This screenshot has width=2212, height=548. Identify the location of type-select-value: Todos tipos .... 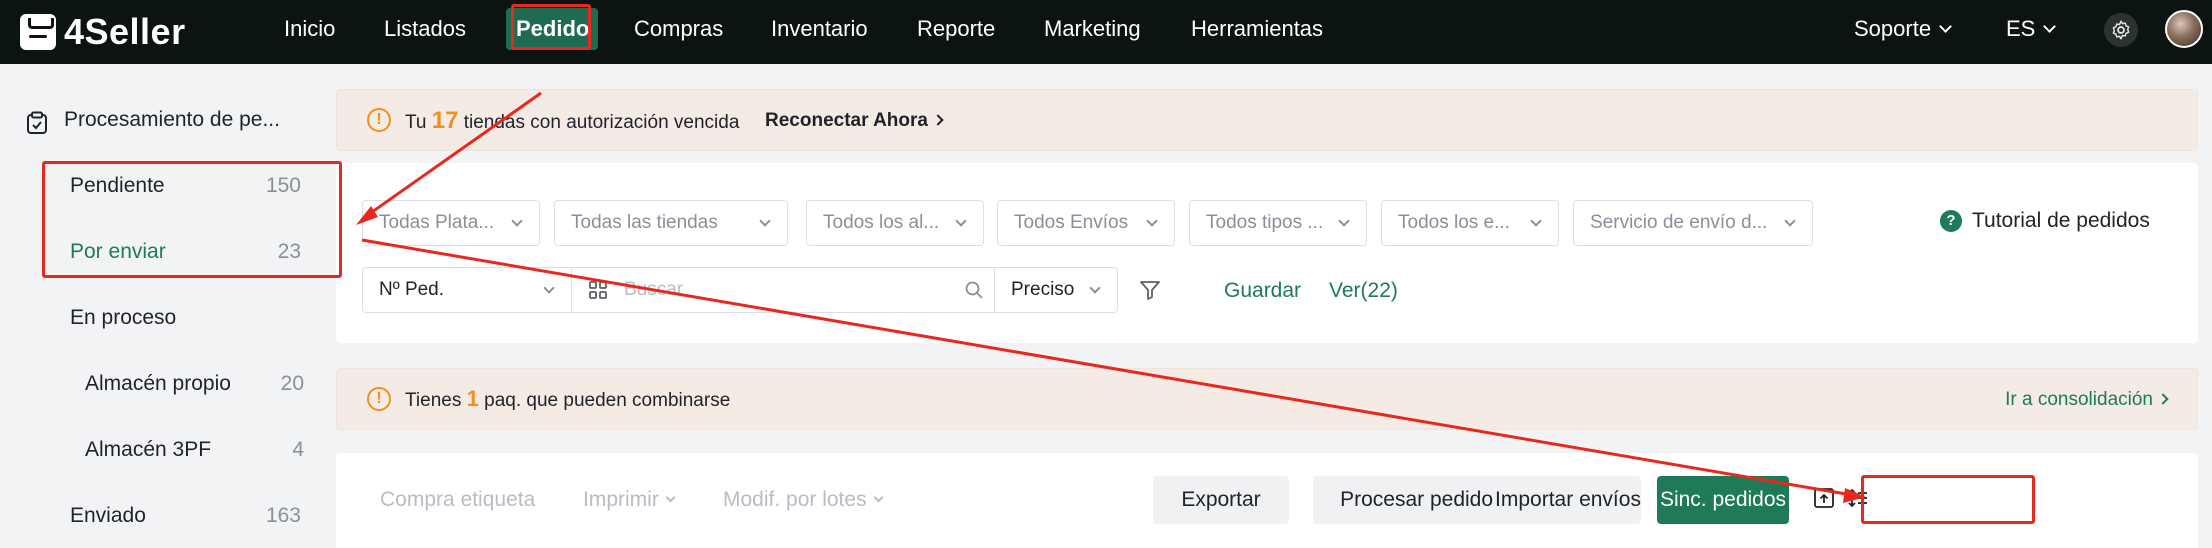
(1265, 222).